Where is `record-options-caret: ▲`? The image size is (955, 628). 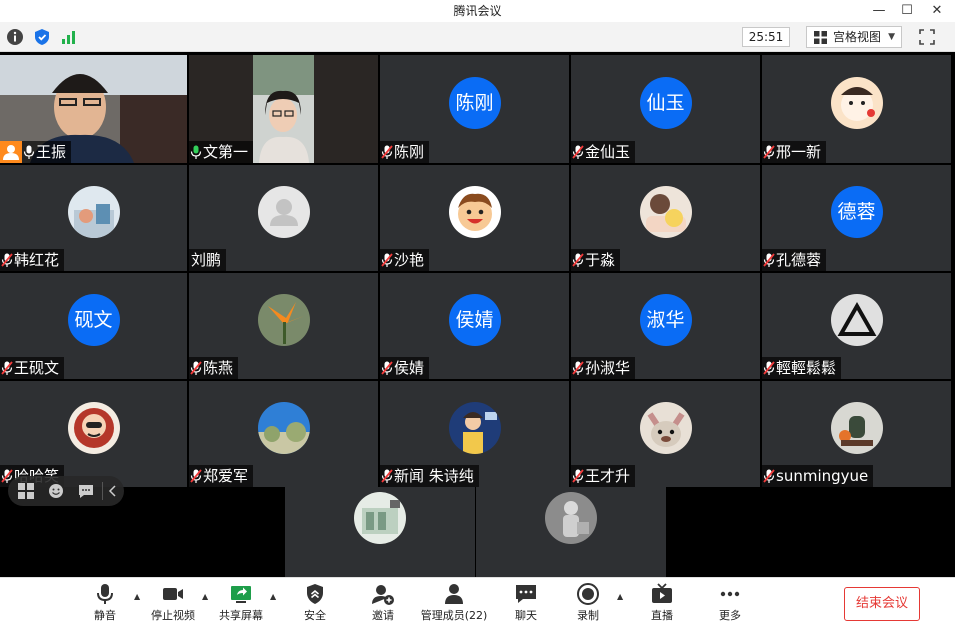 record-options-caret: ▲ is located at coordinates (620, 596).